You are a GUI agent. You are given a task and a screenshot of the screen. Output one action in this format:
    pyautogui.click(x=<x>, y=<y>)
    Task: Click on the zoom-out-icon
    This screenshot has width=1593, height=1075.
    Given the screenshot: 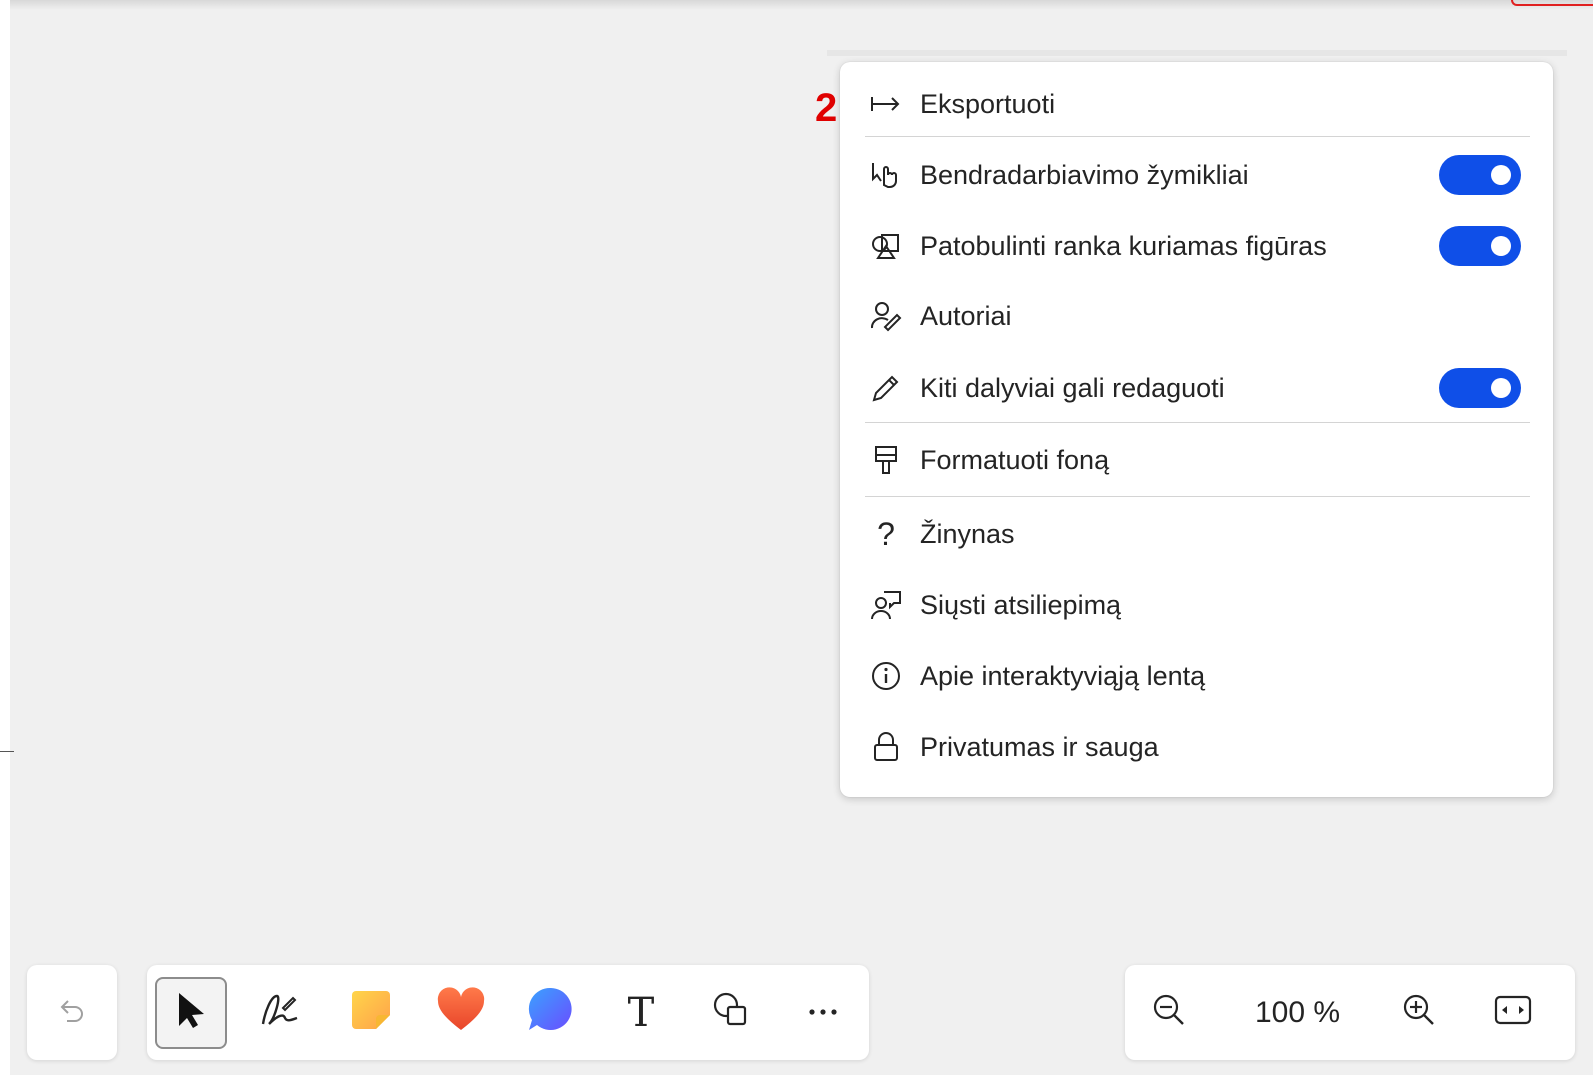 What is the action you would take?
    pyautogui.click(x=1169, y=1012)
    